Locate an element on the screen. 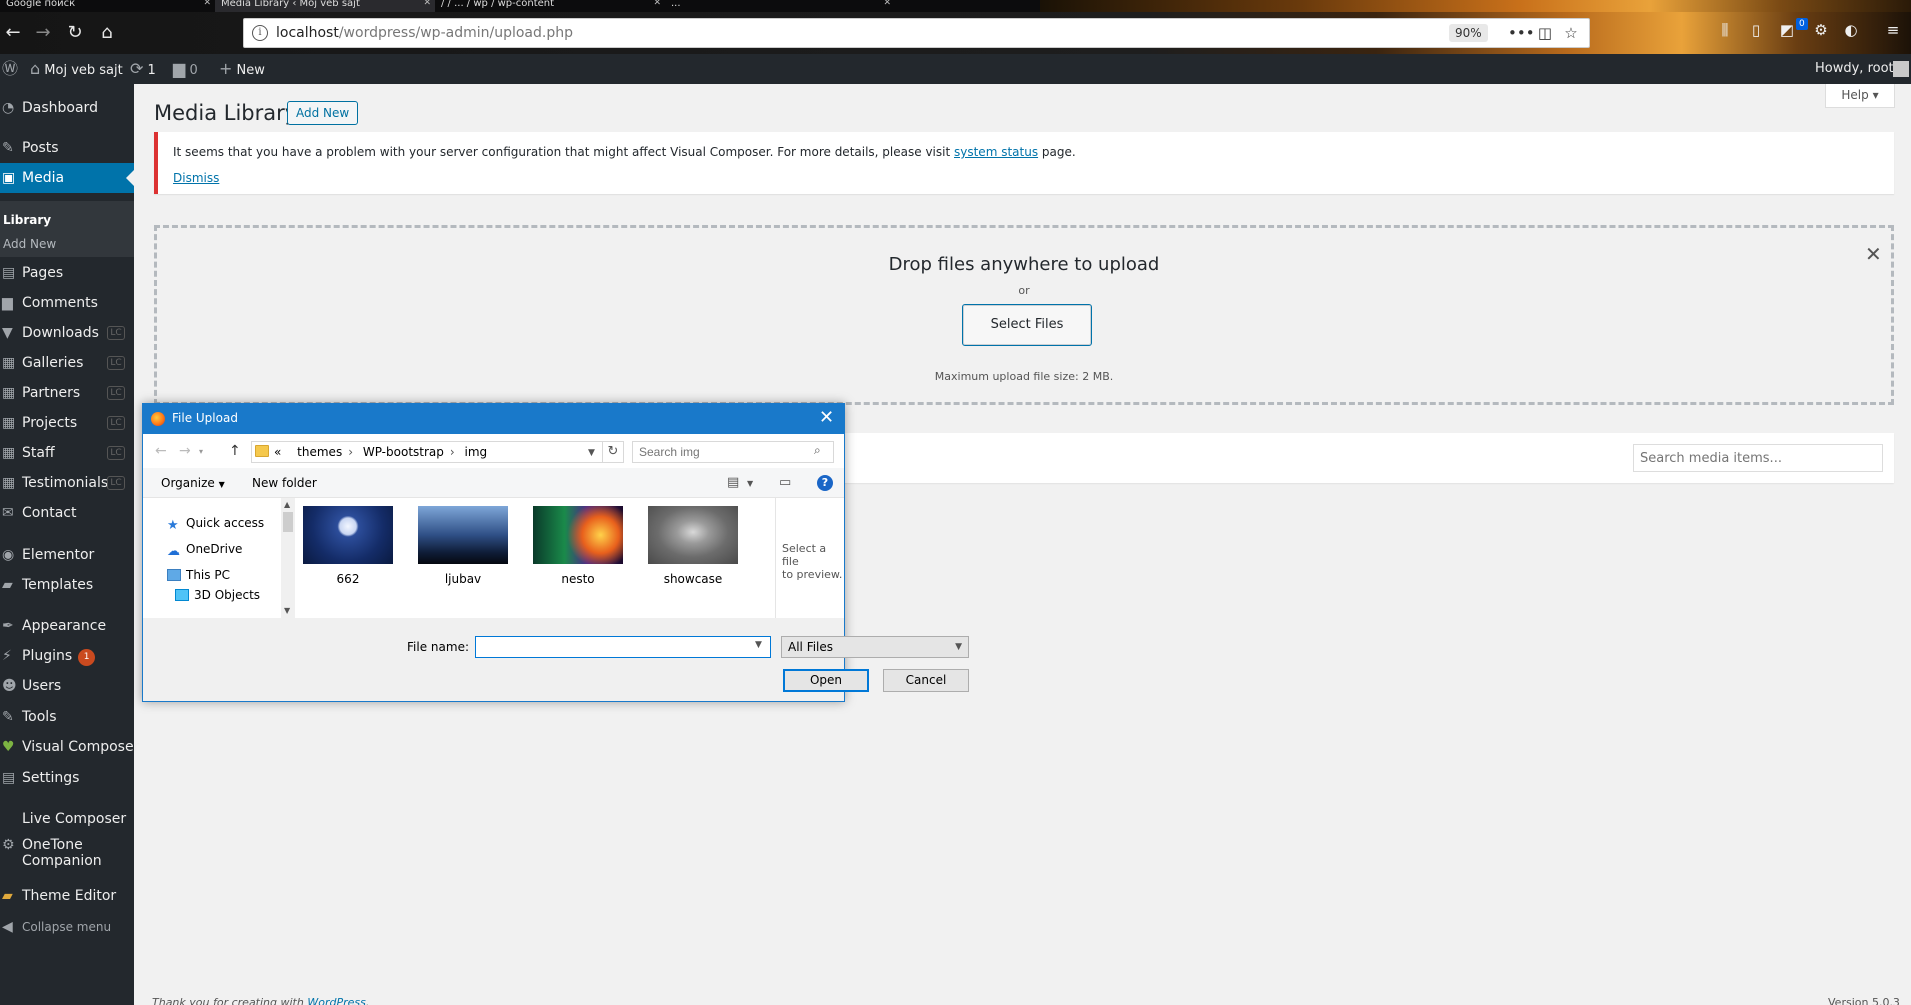 Image resolution: width=1911 pixels, height=1005 pixels. navigation-scrollbar: ▲ ▼ is located at coordinates (288, 558).